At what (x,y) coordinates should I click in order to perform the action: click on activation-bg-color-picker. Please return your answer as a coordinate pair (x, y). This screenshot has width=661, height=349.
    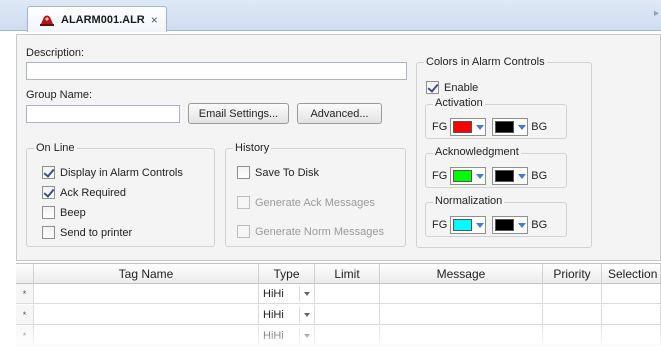
    Looking at the image, I should click on (510, 127).